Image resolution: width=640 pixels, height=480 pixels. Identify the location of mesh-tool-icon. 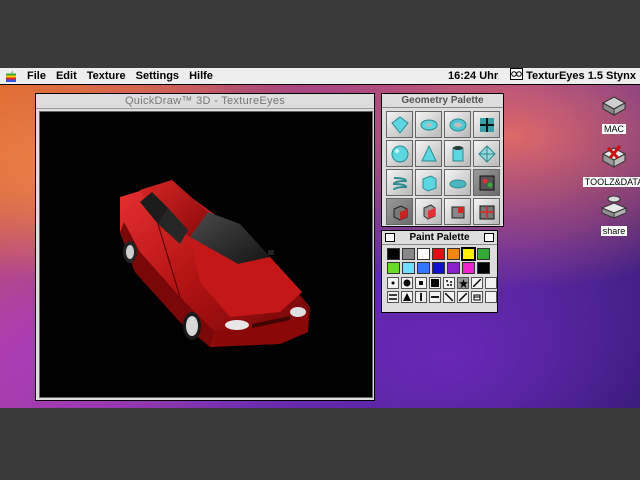
(486, 124).